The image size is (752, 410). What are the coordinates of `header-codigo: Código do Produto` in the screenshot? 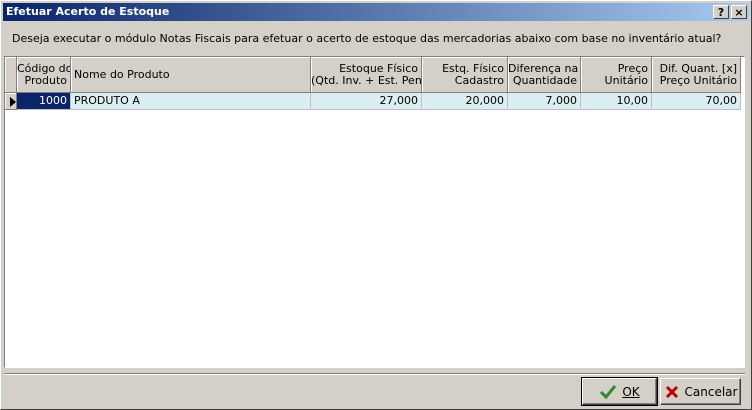 It's located at (44, 75).